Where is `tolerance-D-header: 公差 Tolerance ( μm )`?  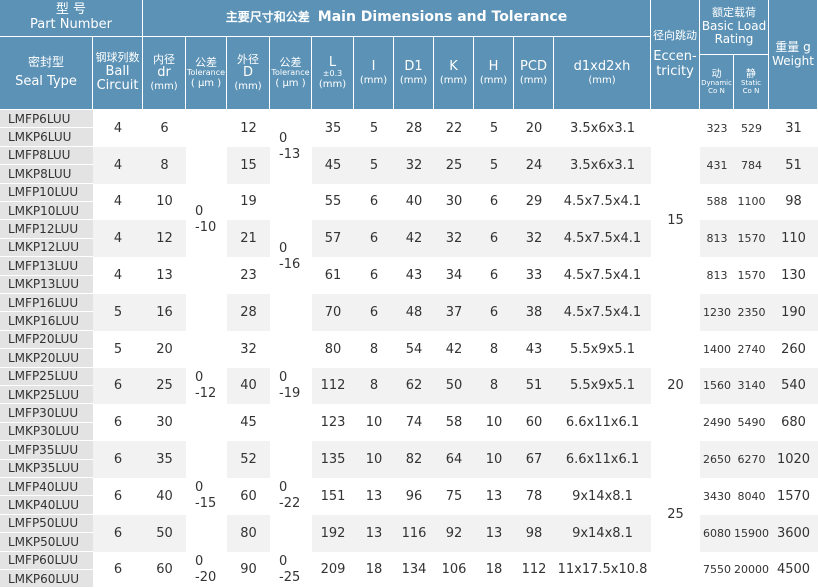 tolerance-D-header: 公差 Tolerance ( μm ) is located at coordinates (291, 73).